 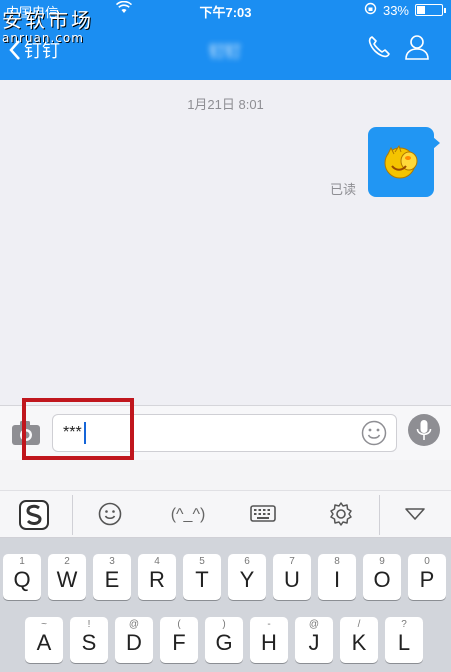 What do you see at coordinates (202, 579) in the screenshot?
I see `key-label: T` at bounding box center [202, 579].